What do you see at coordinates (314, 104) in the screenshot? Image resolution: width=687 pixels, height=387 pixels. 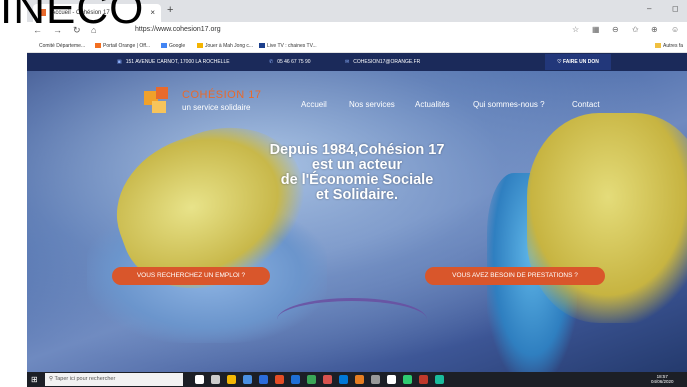 I see `menu-accueil: Accueil` at bounding box center [314, 104].